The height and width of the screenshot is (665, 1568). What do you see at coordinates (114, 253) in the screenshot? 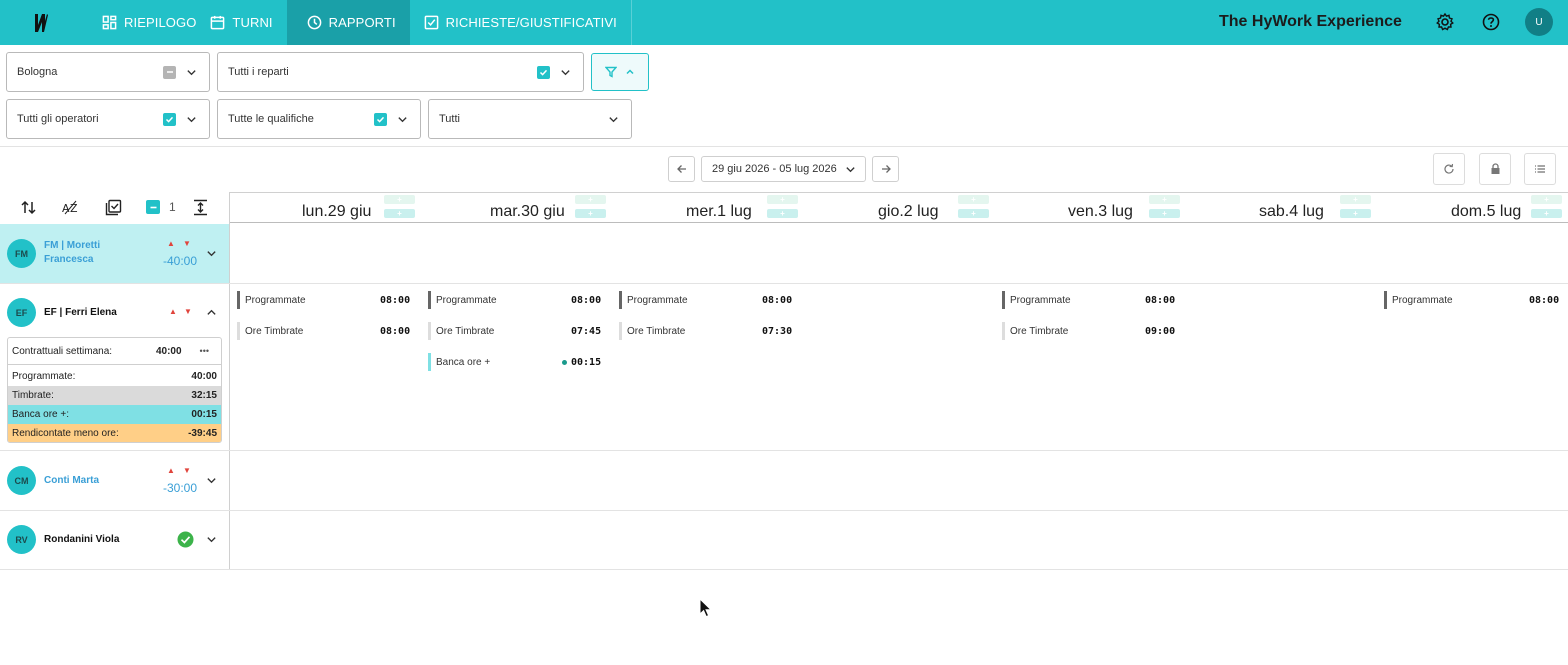
I see `employee-row-fm: FM FM | Moretti Francesca ▲ ▼ -40:00` at bounding box center [114, 253].